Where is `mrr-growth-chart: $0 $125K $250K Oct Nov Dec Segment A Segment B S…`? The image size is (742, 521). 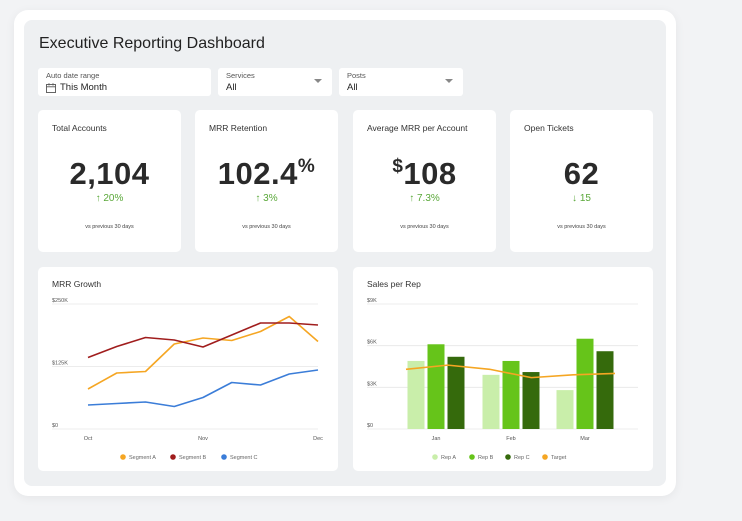 mrr-growth-chart: $0 $125K $250K Oct Nov Dec Segment A Segment B S… is located at coordinates (187, 379).